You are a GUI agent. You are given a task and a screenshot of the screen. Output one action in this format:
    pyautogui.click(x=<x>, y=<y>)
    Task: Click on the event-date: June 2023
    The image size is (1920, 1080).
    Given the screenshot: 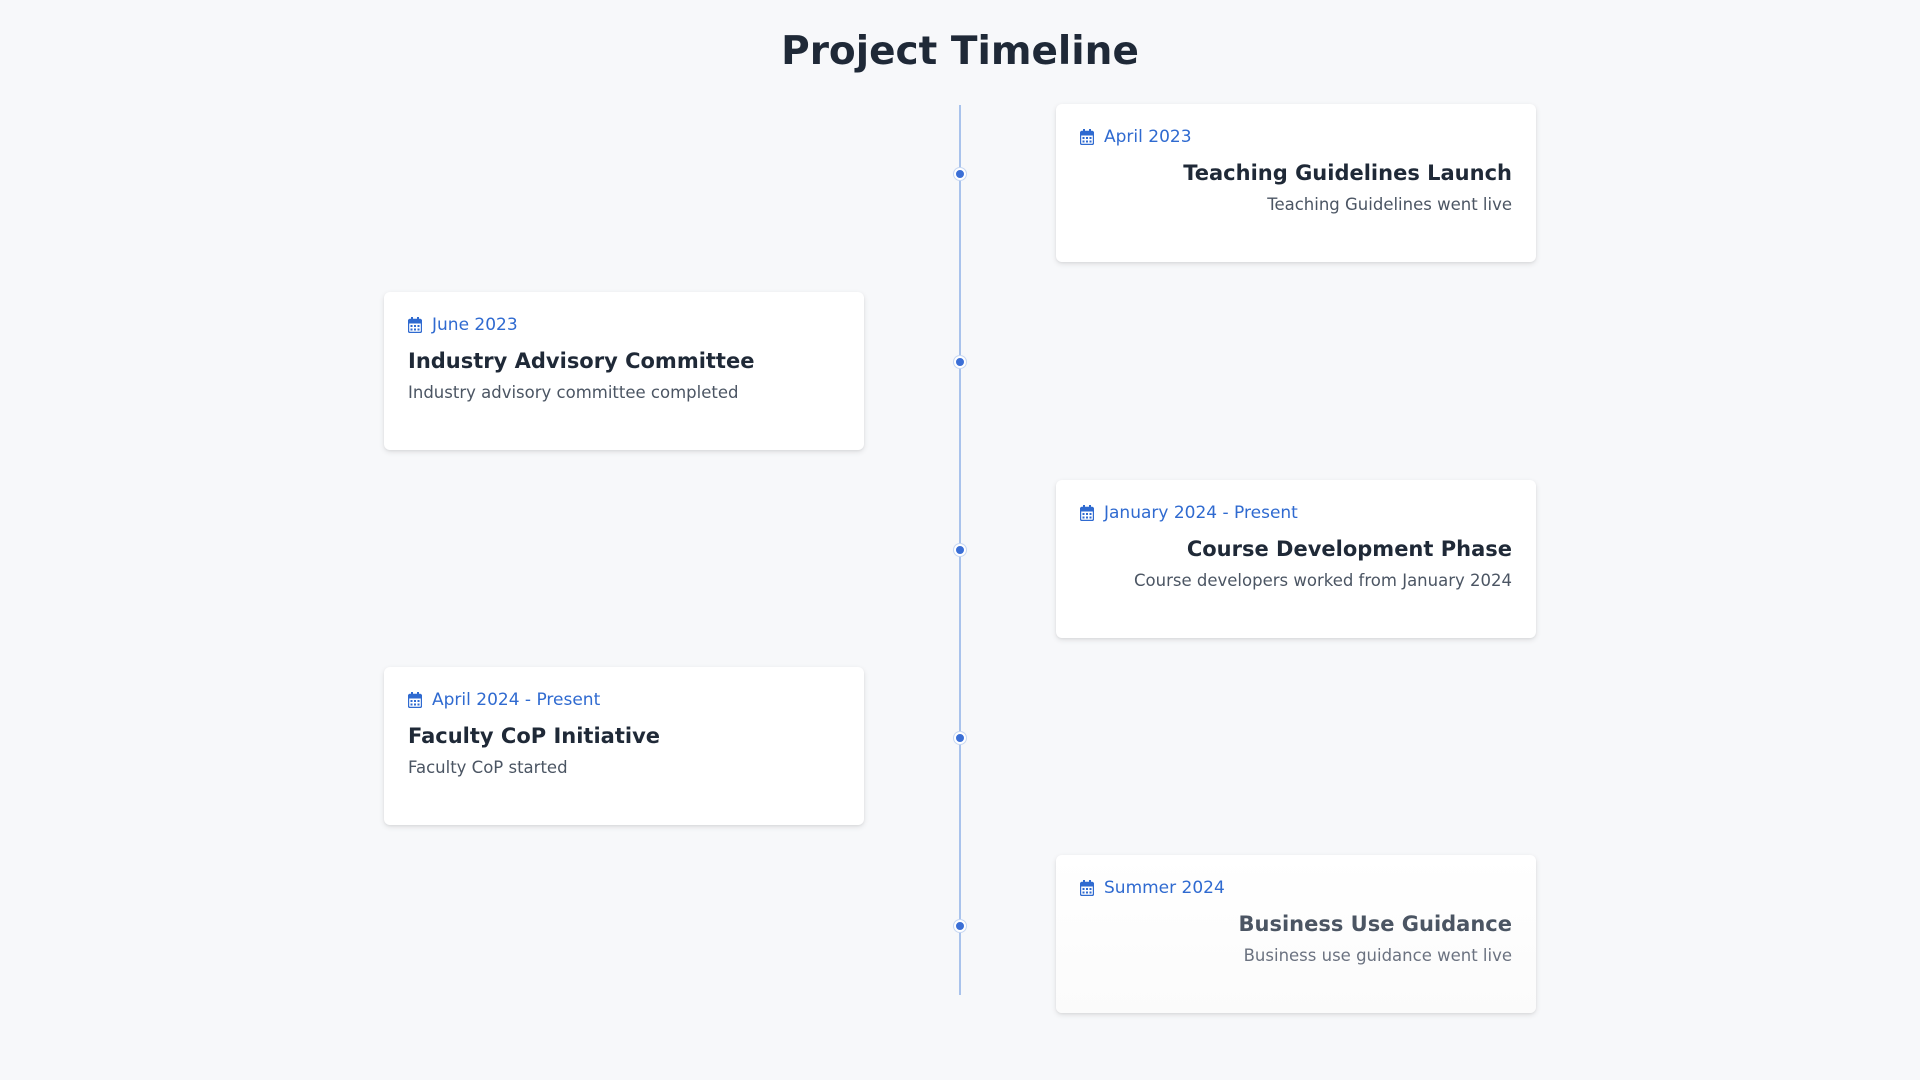 What is the action you would take?
    pyautogui.click(x=624, y=325)
    